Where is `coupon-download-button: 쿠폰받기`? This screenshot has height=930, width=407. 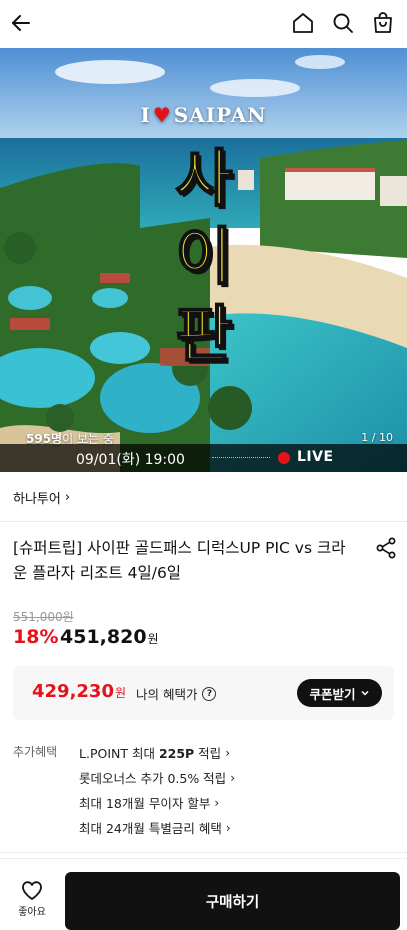 coupon-download-button: 쿠폰받기 is located at coordinates (339, 693).